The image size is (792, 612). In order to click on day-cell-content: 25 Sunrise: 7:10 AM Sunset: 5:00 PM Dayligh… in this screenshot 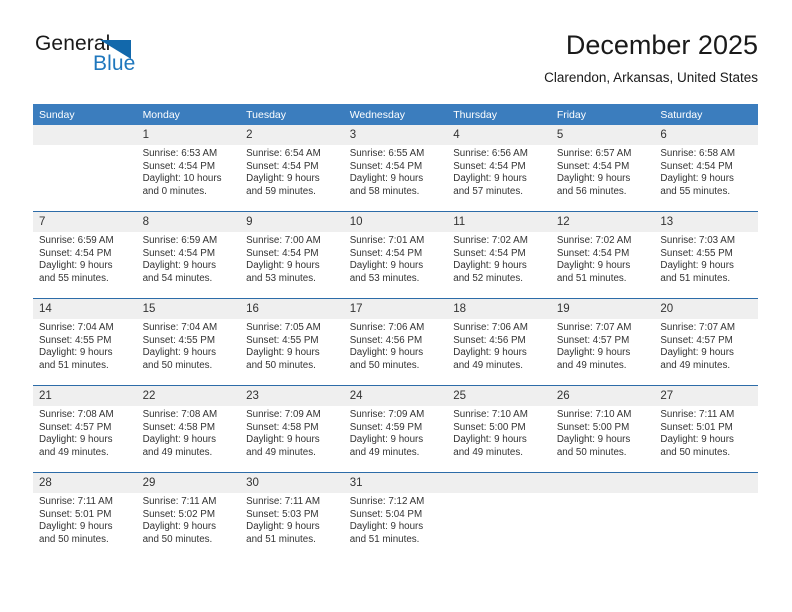, I will do `click(499, 429)`.